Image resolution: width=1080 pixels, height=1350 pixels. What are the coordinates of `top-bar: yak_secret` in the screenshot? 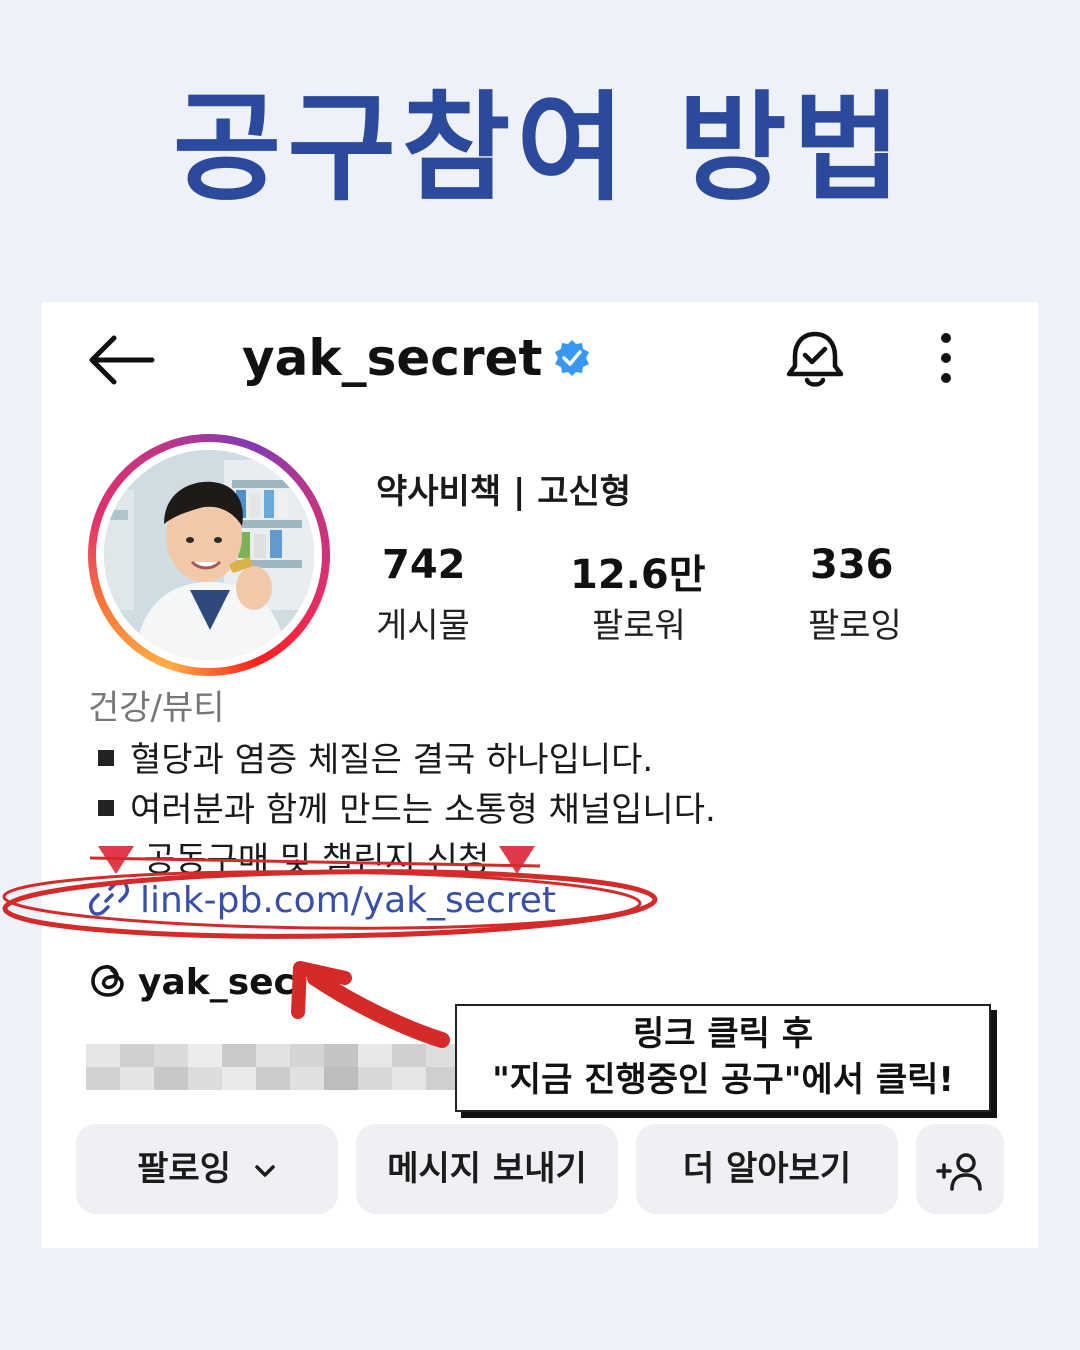 It's located at (540, 362).